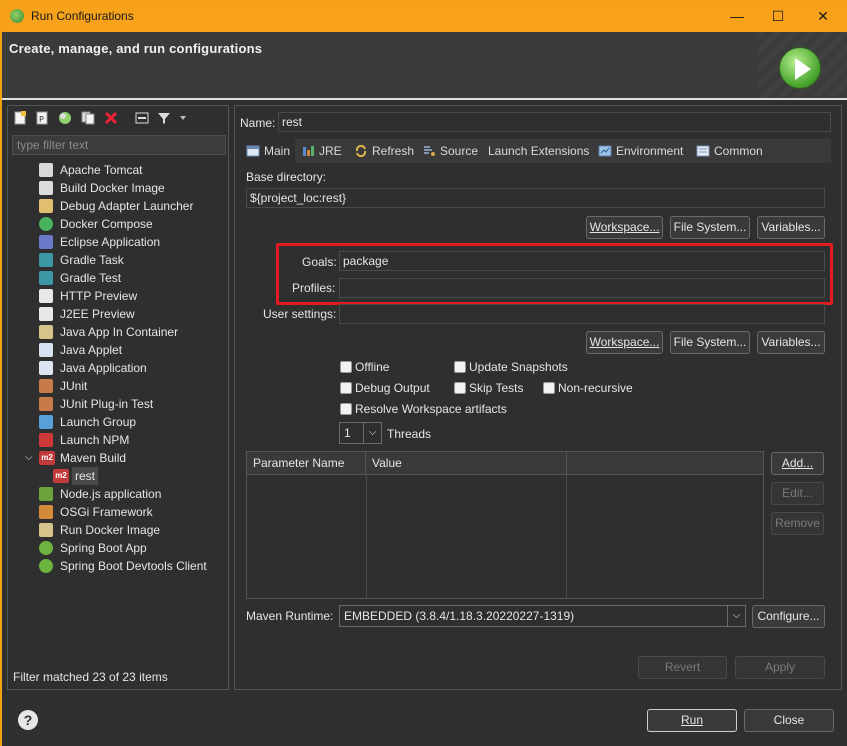  What do you see at coordinates (46, 548) in the screenshot?
I see `spring-boot-icon` at bounding box center [46, 548].